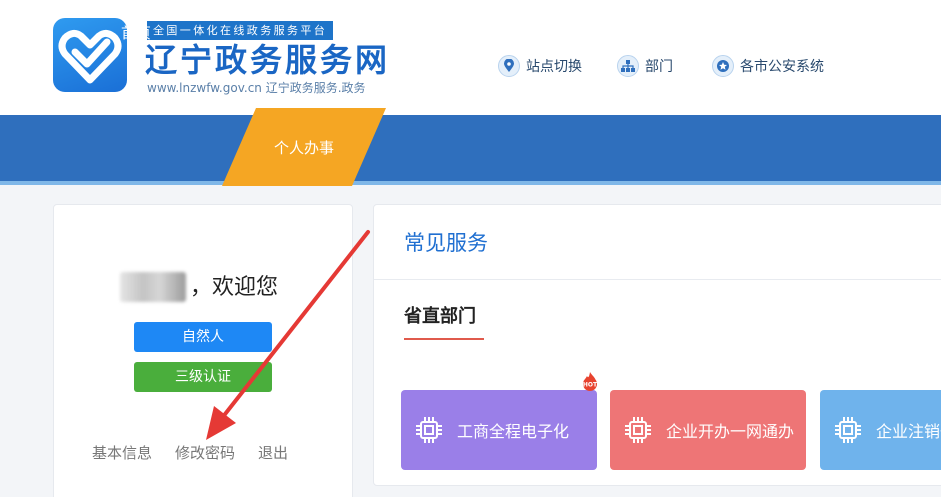 Image resolution: width=941 pixels, height=497 pixels. What do you see at coordinates (304, 148) in the screenshot?
I see `nav-item-personal: 个人办事` at bounding box center [304, 148].